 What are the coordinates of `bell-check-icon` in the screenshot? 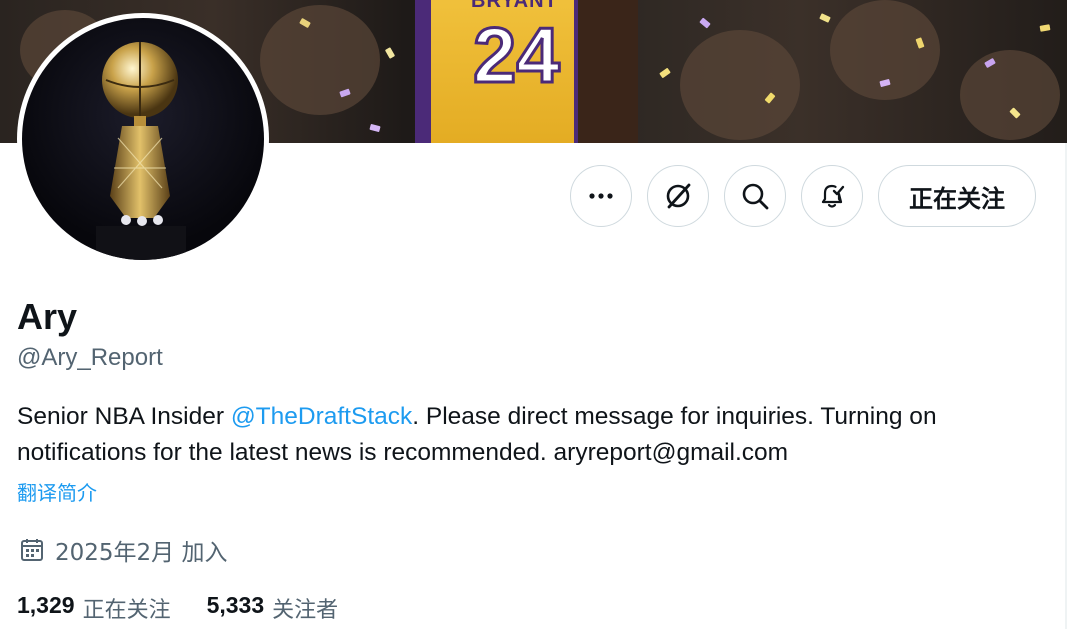 It's located at (833, 196).